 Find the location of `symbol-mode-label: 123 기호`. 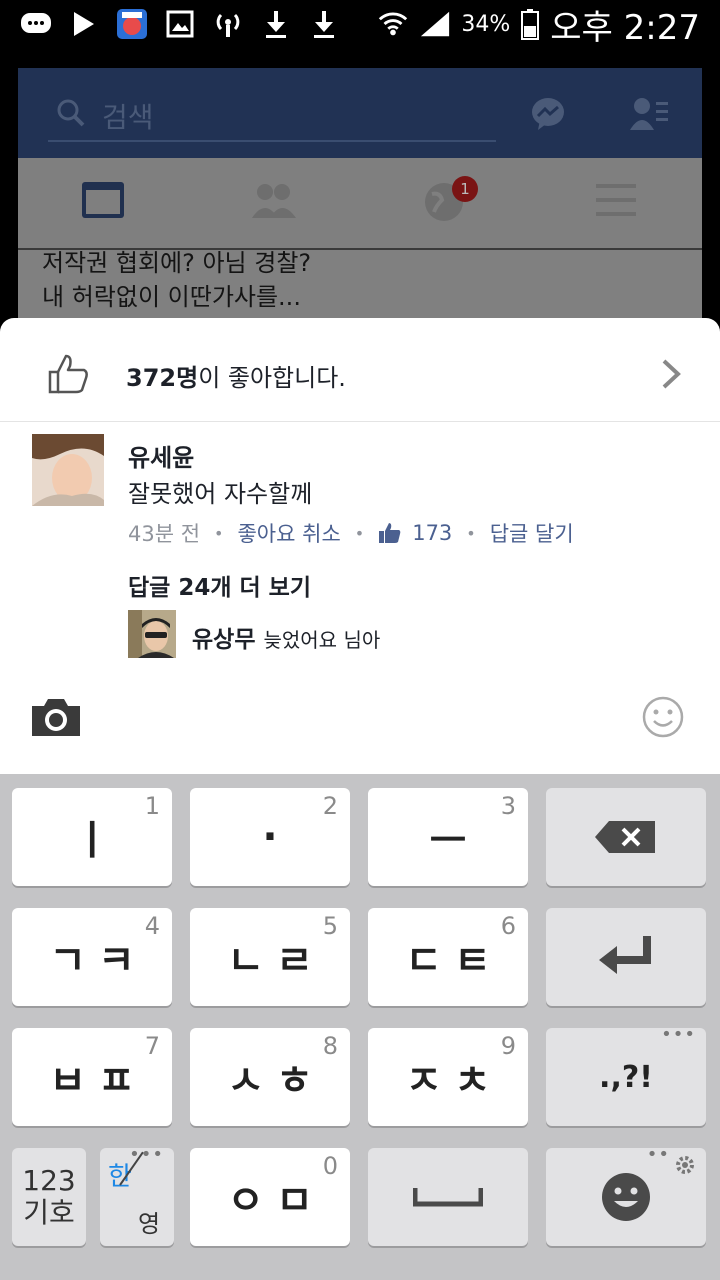

symbol-mode-label: 123 기호 is located at coordinates (48, 1197).